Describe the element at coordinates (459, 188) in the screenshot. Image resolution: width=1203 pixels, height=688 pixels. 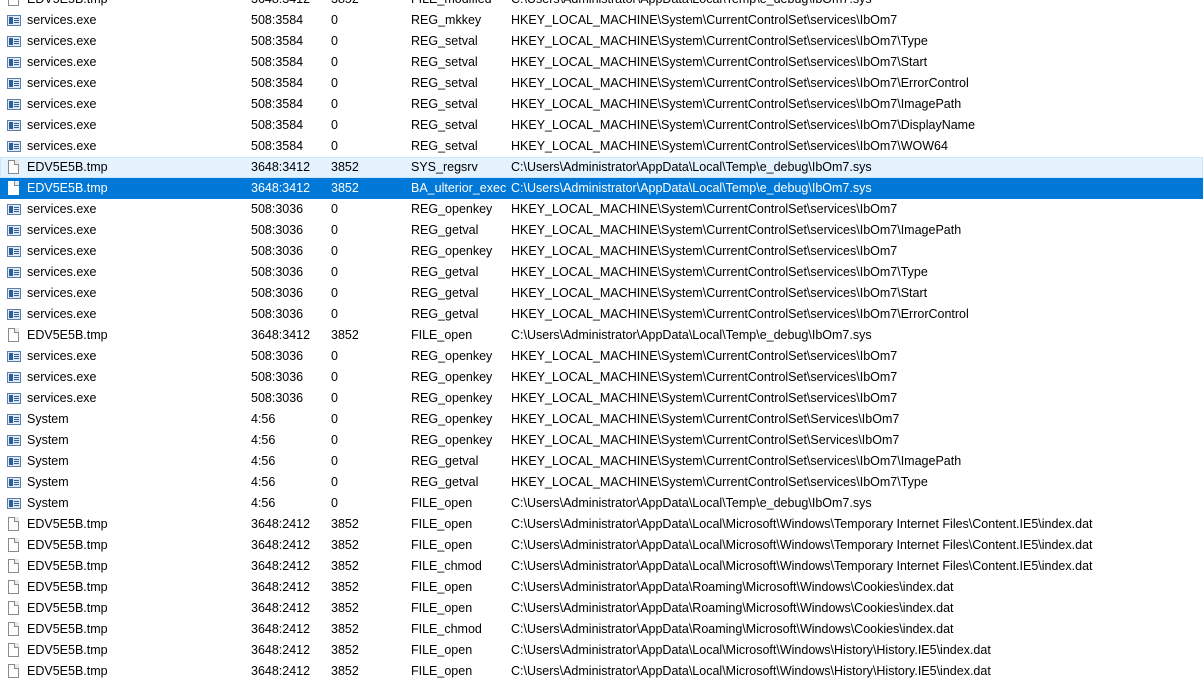
I see `operation-cell: BA_ulterior_exec` at that location.